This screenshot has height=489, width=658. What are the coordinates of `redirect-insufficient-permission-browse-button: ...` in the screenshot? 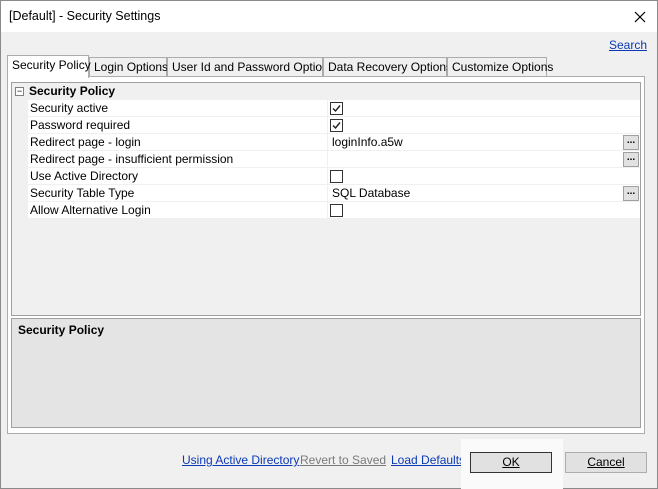 It's located at (631, 159).